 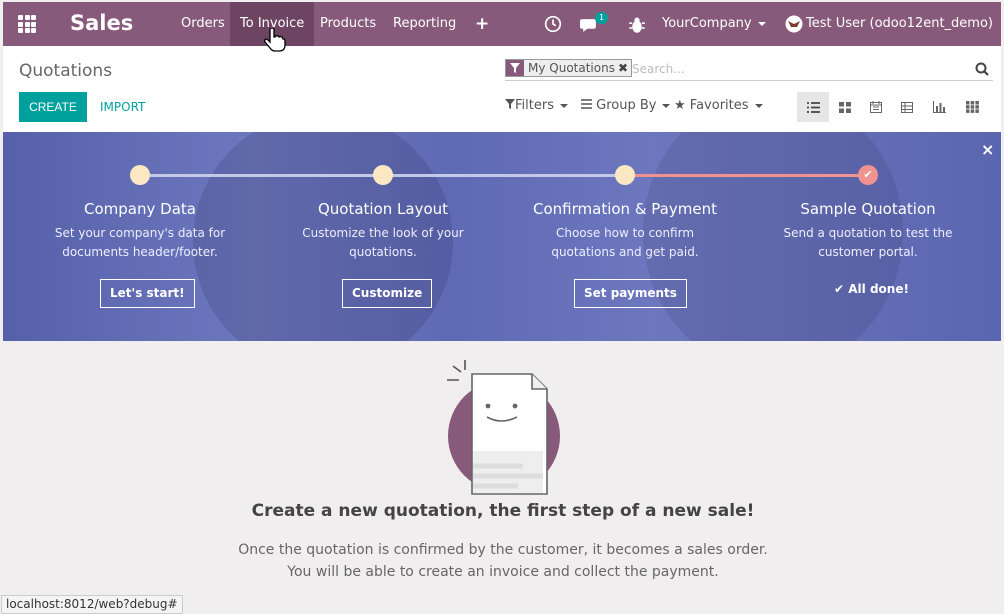 What do you see at coordinates (903, 36) in the screenshot?
I see `user-menu: Test User (odoo12ent_demo)` at bounding box center [903, 36].